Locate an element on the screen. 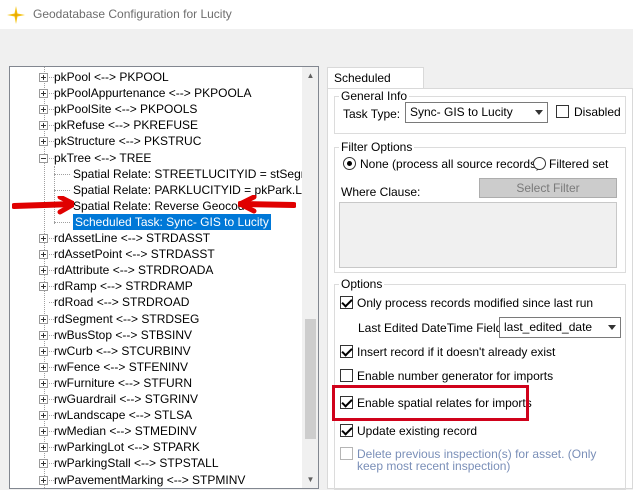 The height and width of the screenshot is (490, 633). tree-item: rdRamp <--> STRDRAMP is located at coordinates (155, 286).